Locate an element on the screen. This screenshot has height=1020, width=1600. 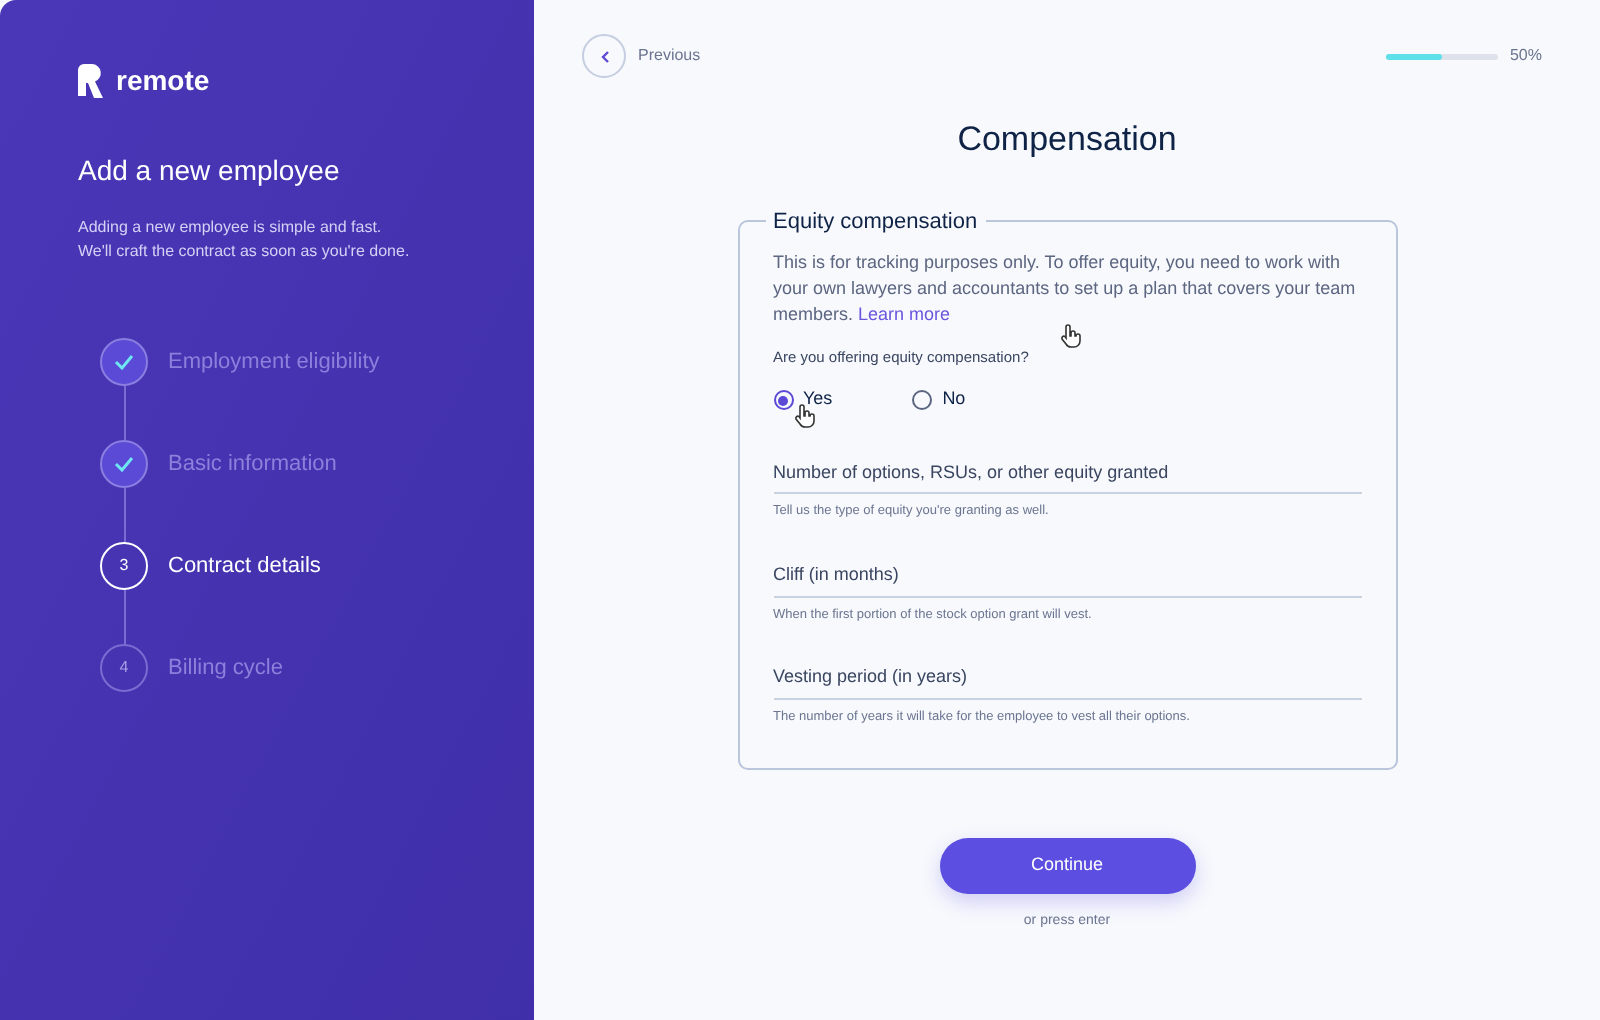
chevron-left-icon is located at coordinates (604, 56).